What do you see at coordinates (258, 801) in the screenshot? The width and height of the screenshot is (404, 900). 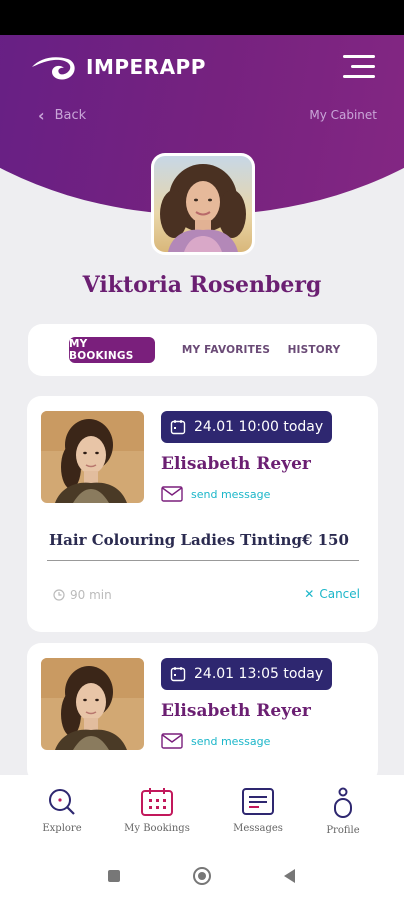 I see `message-icon` at bounding box center [258, 801].